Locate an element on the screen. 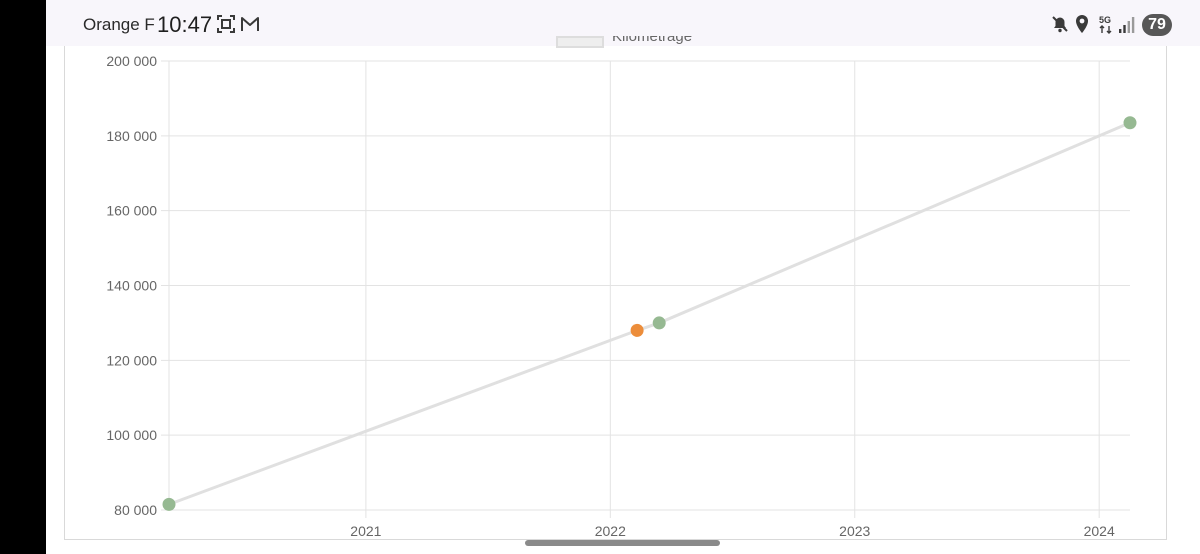 The height and width of the screenshot is (554, 1200). x-tick-label: 2021 is located at coordinates (365, 531).